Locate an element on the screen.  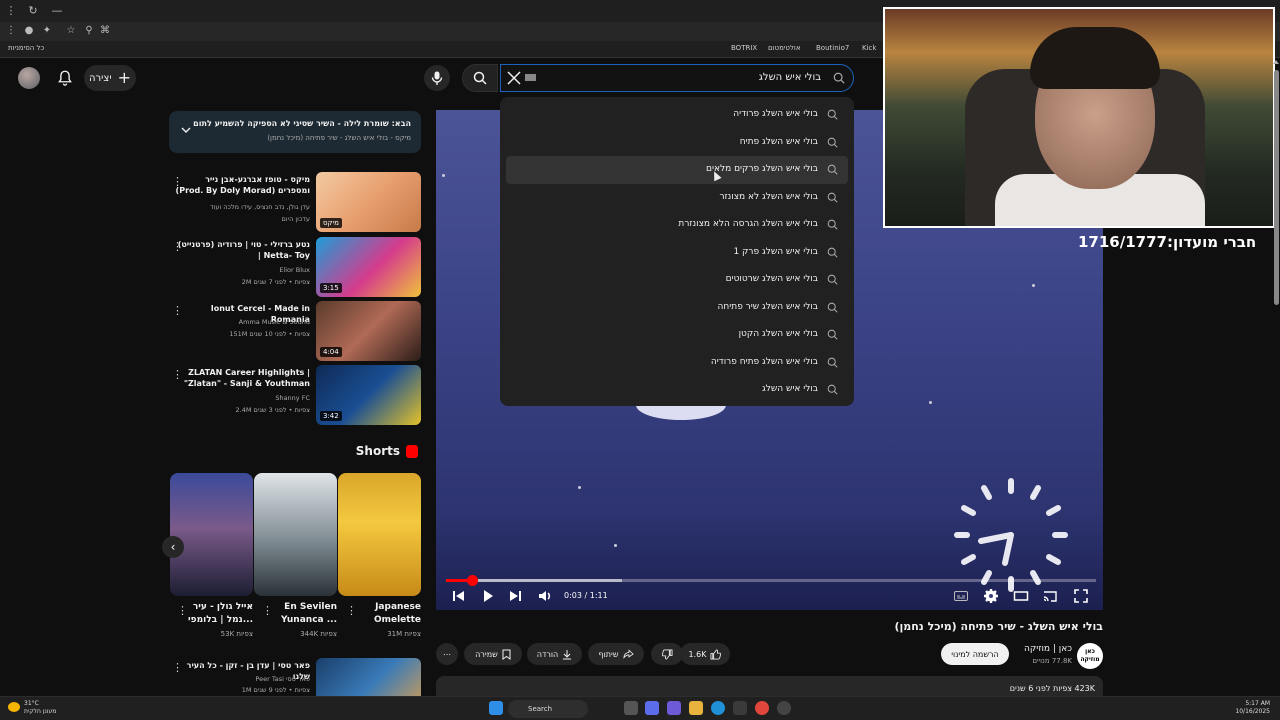
video-thumbnail: 4:04 is located at coordinates (368, 331).